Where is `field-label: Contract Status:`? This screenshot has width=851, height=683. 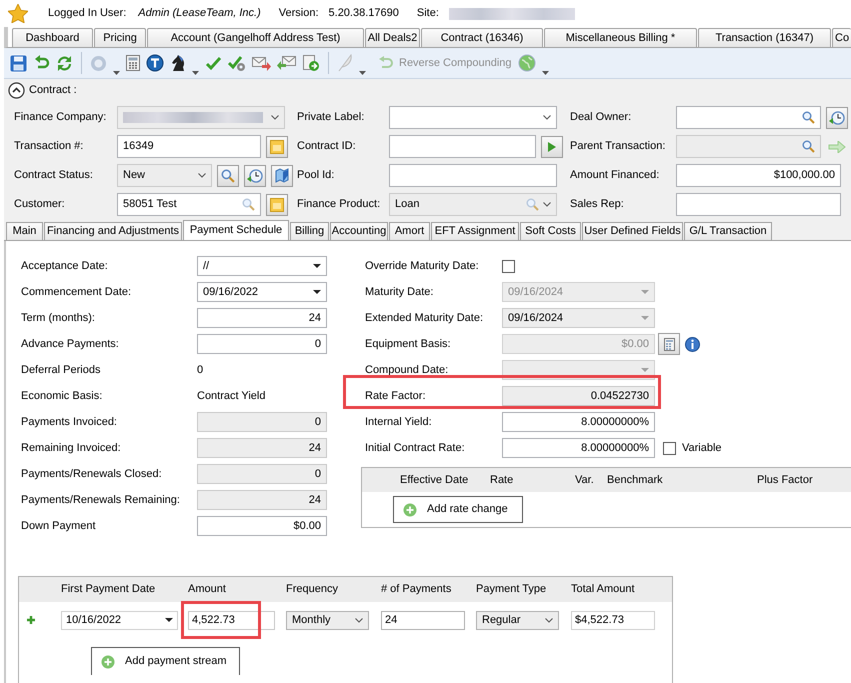
field-label: Contract Status: is located at coordinates (54, 176).